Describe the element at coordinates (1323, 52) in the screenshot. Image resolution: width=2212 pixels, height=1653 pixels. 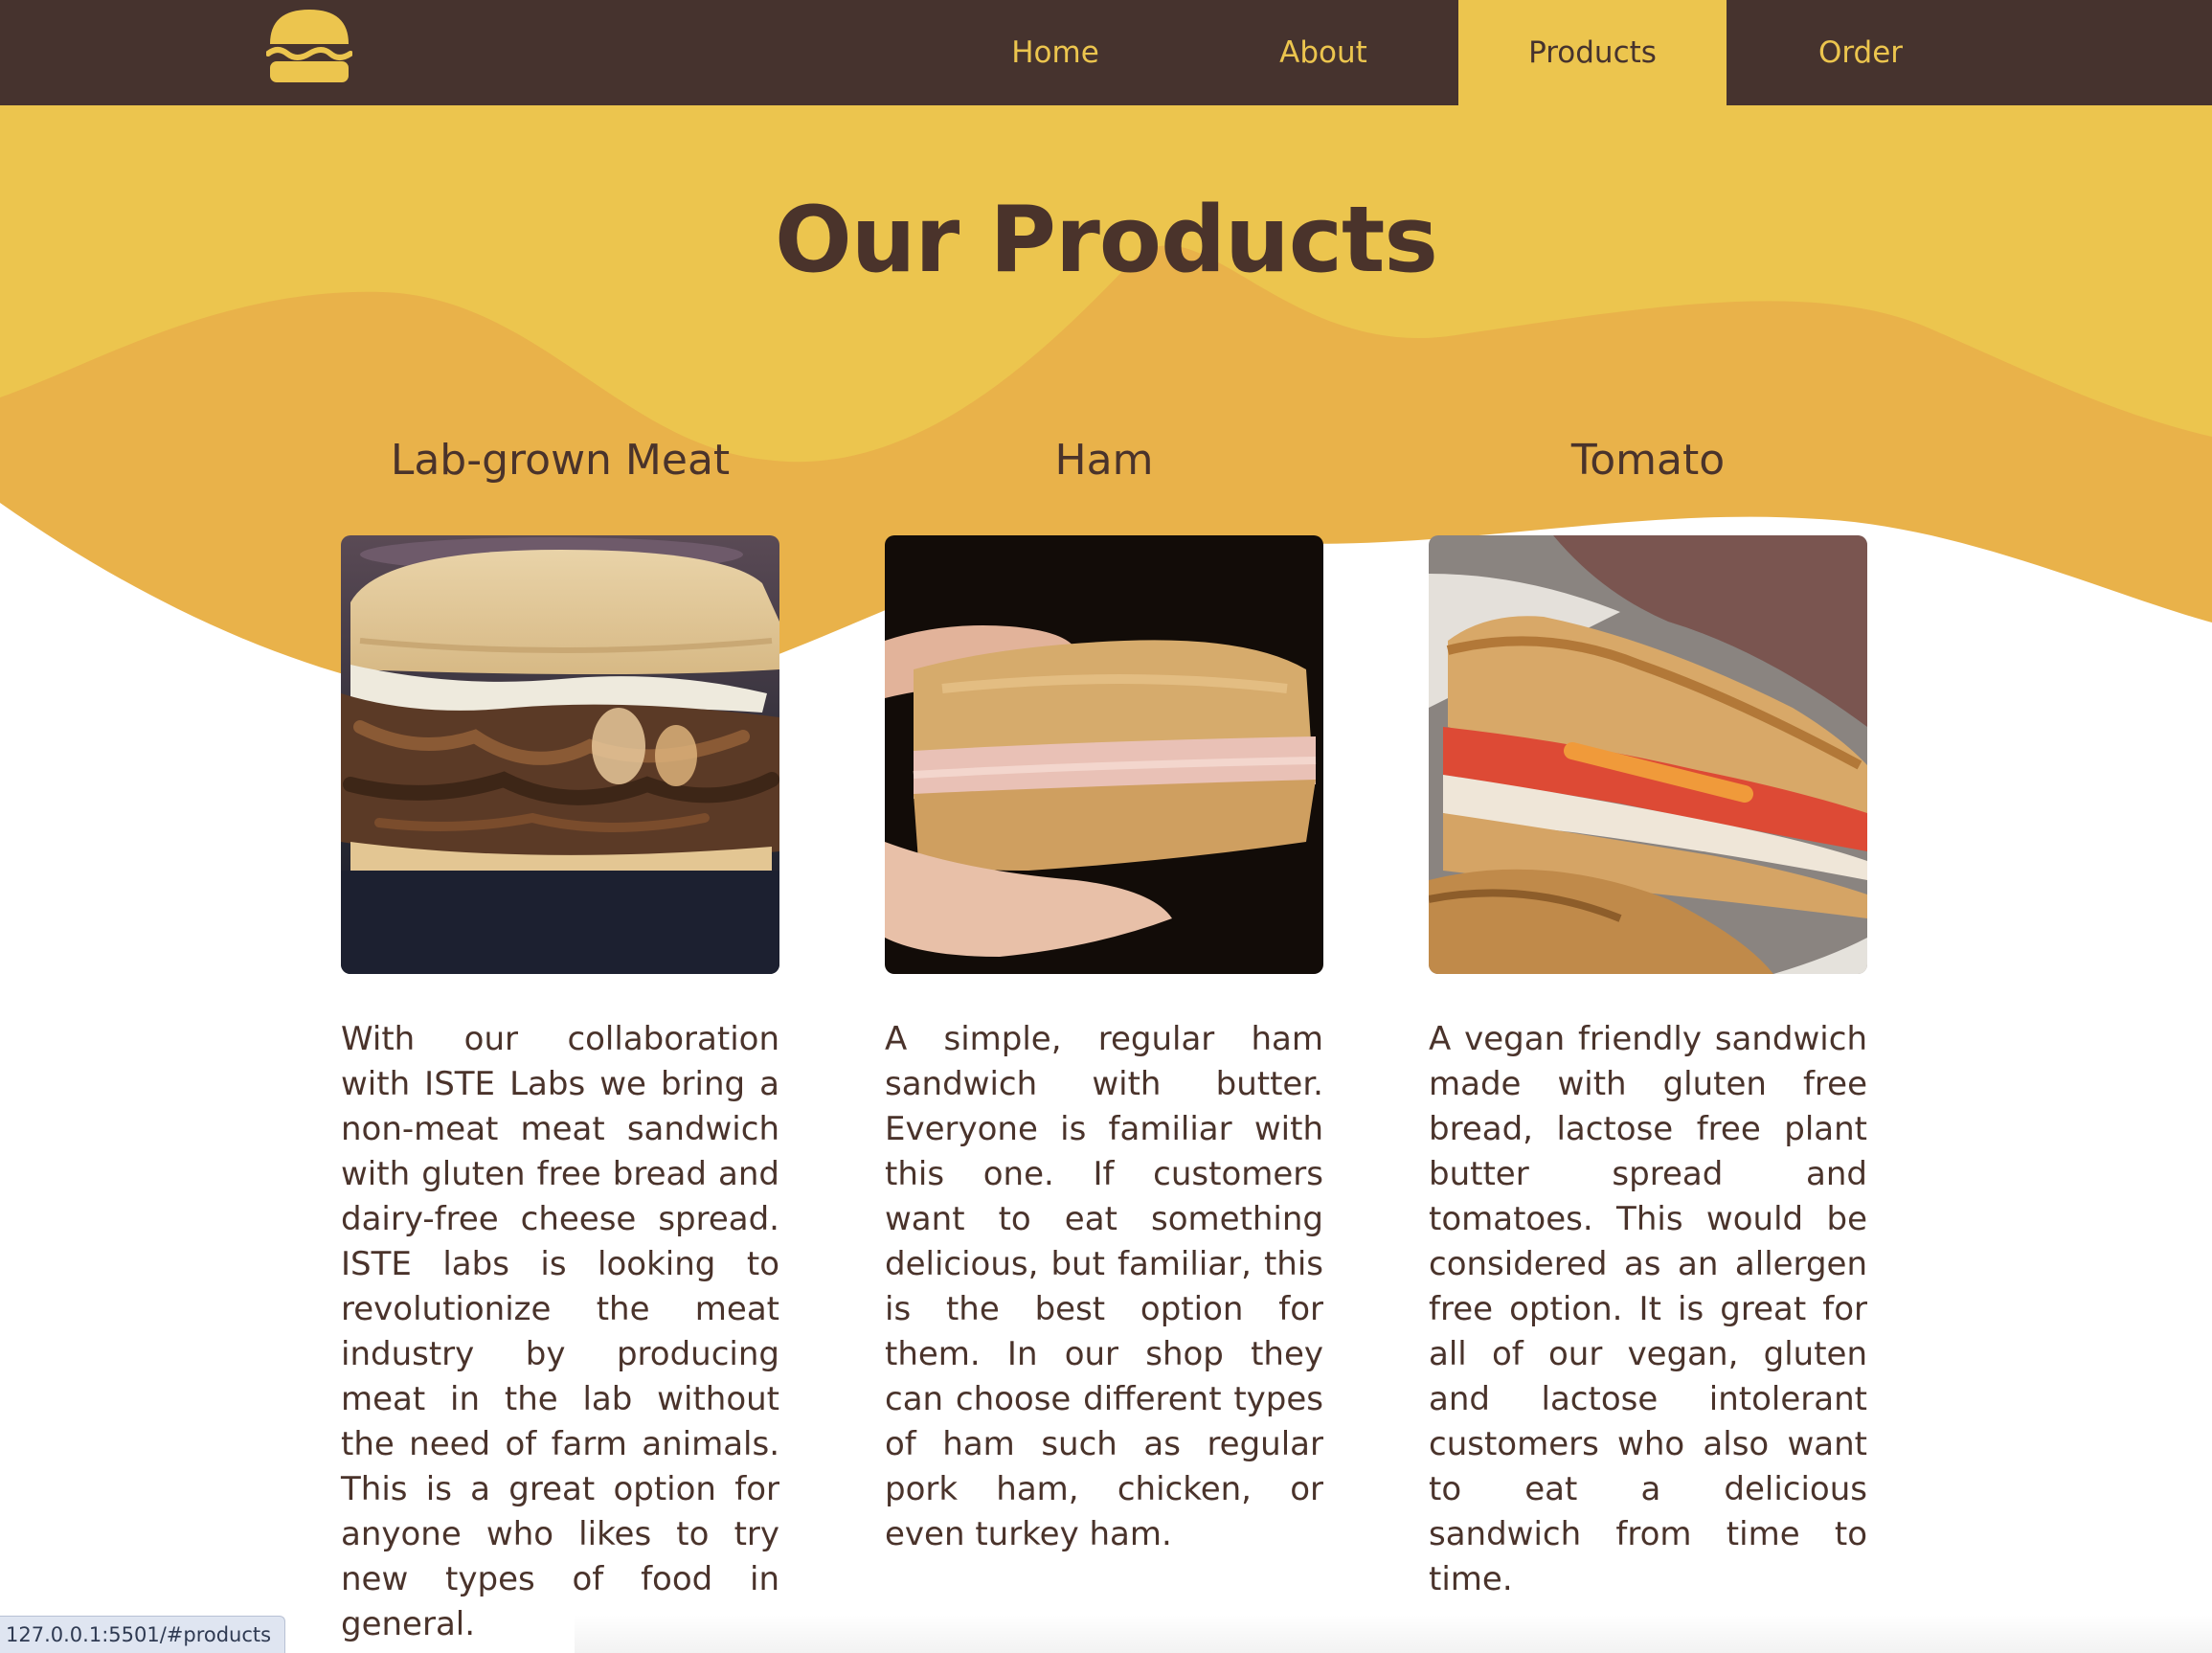
I see `nav-link-about: About` at that location.